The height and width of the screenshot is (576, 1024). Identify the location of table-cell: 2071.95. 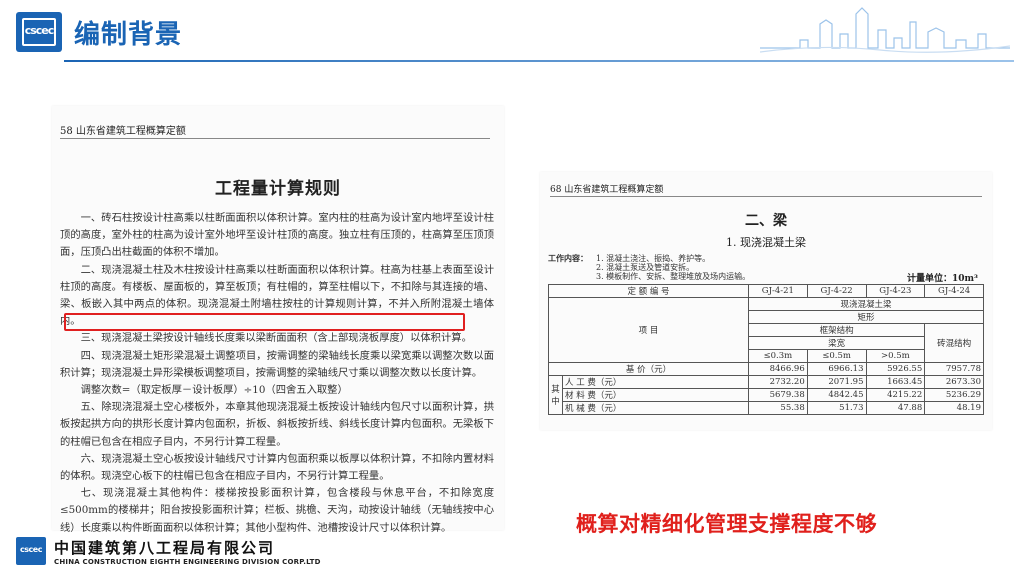
(836, 381).